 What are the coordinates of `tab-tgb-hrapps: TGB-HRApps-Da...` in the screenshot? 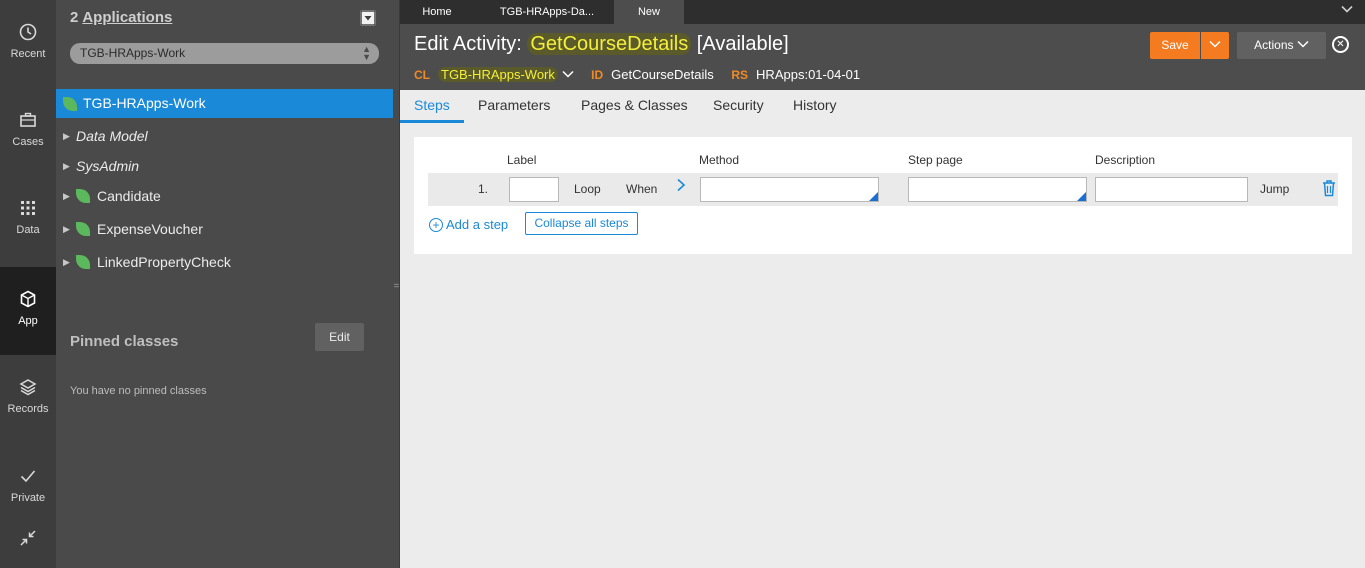 It's located at (547, 12).